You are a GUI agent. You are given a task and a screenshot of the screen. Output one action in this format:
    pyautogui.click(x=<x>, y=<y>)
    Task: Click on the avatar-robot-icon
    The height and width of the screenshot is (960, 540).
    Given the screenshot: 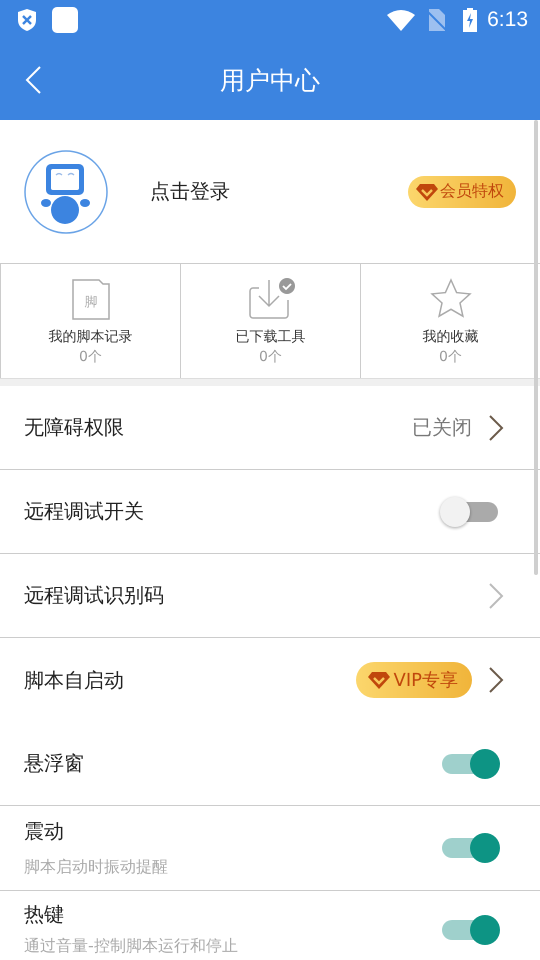 What is the action you would take?
    pyautogui.click(x=66, y=192)
    